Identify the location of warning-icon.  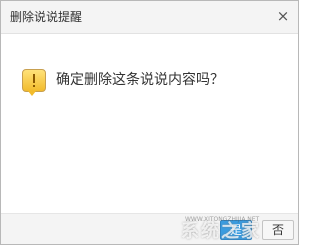
(34, 82).